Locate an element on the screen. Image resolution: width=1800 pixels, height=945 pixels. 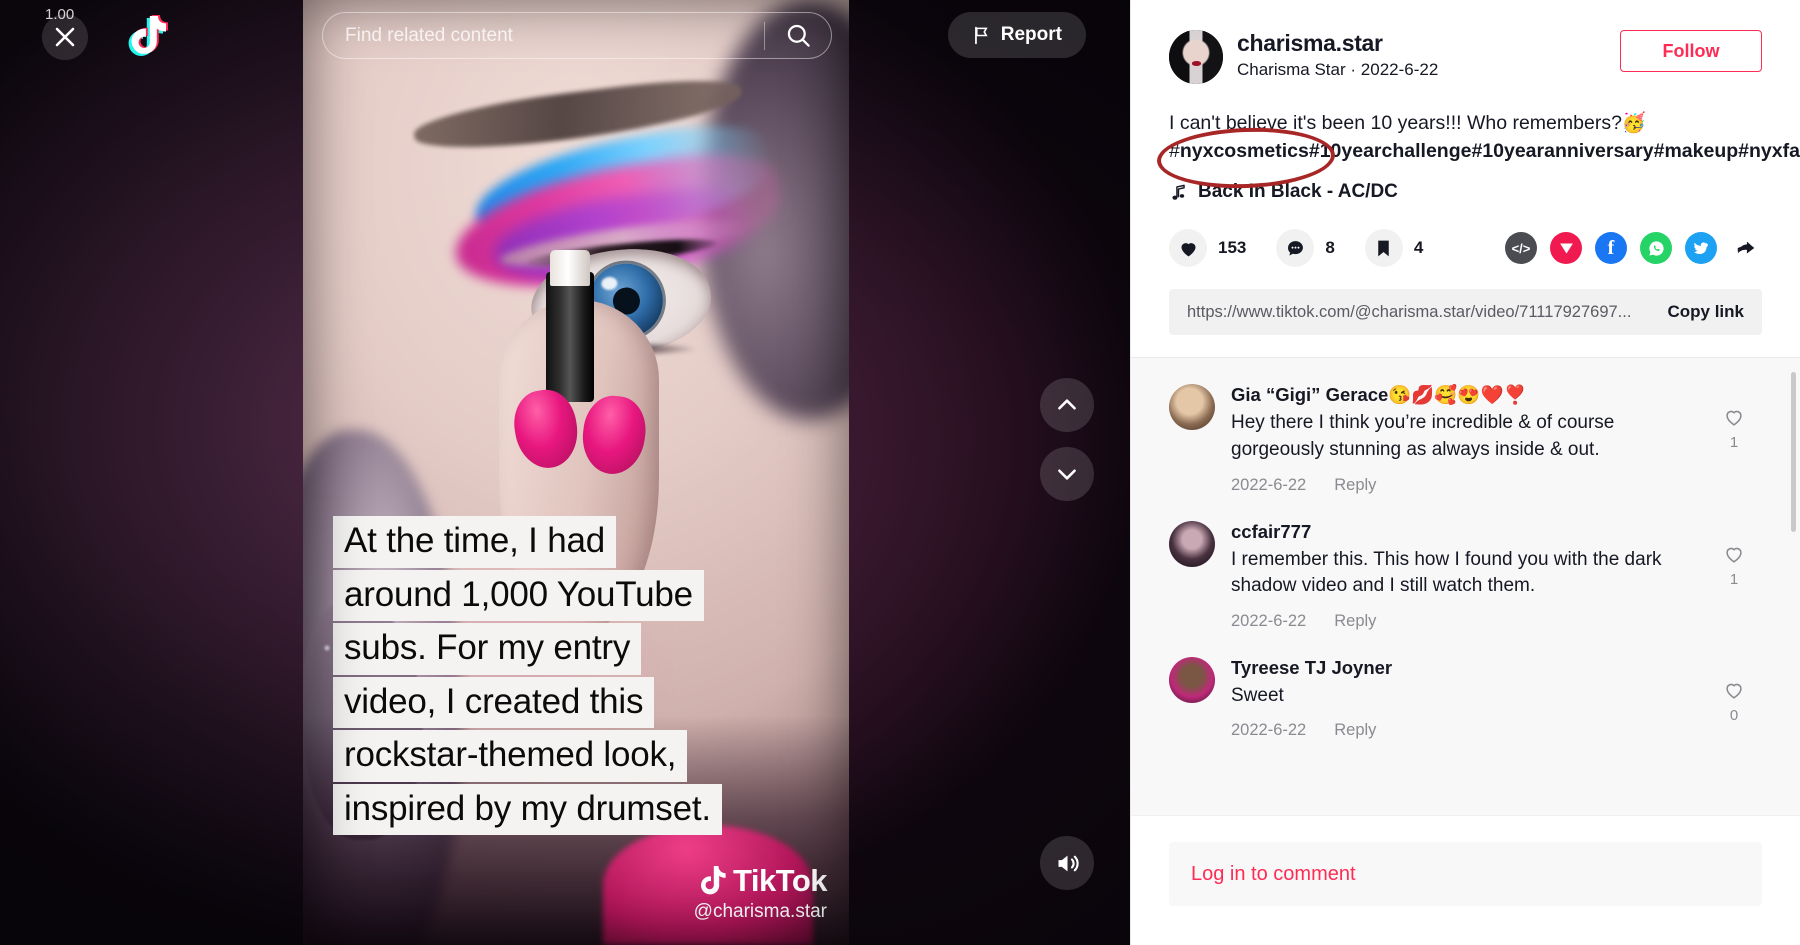
embed-code-icon: </> is located at coordinates (1521, 248).